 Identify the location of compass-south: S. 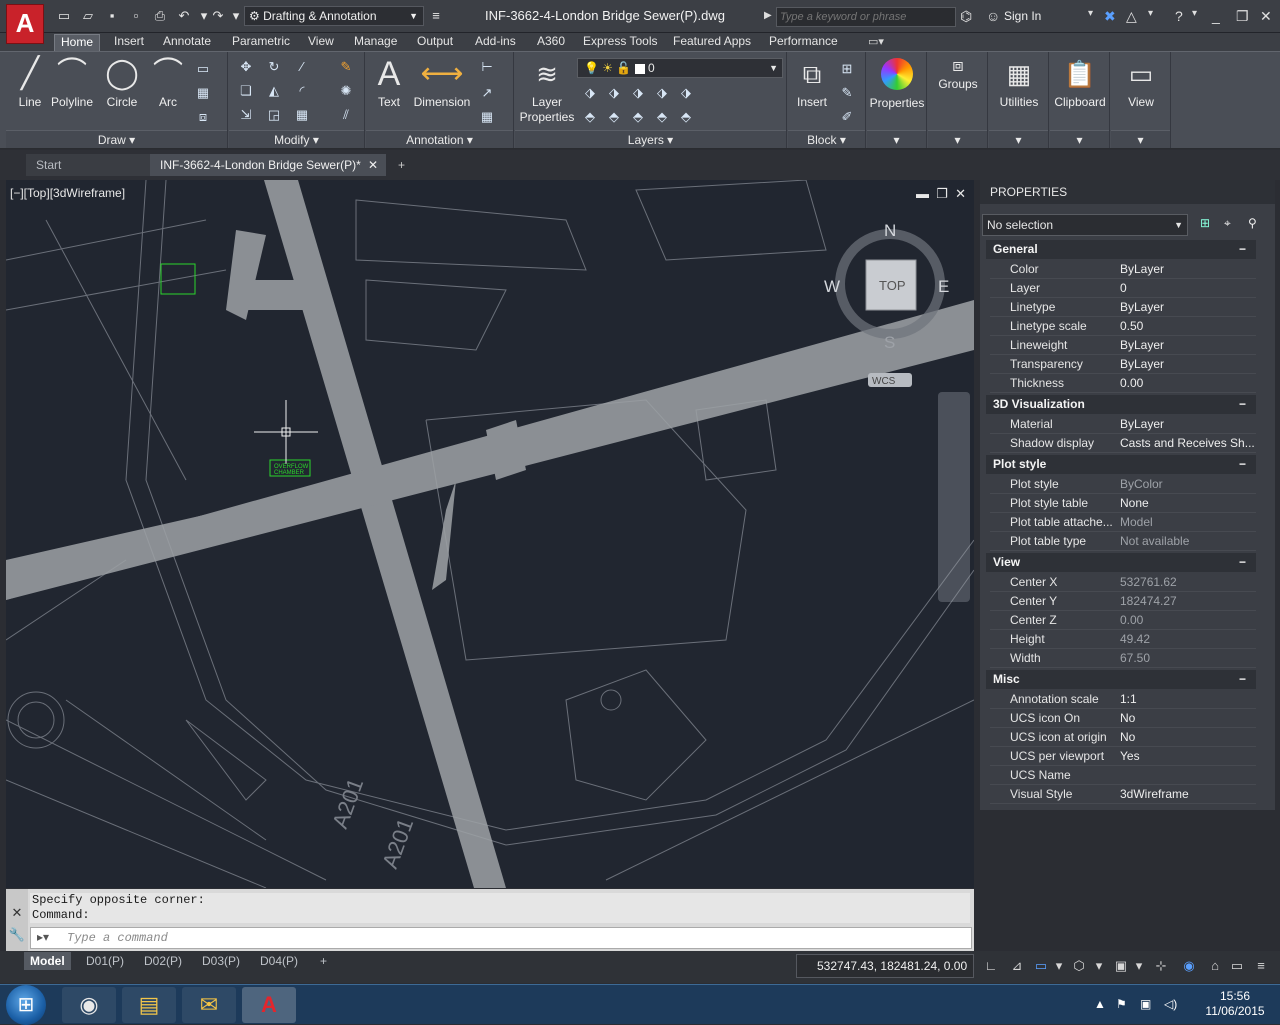
(889, 342).